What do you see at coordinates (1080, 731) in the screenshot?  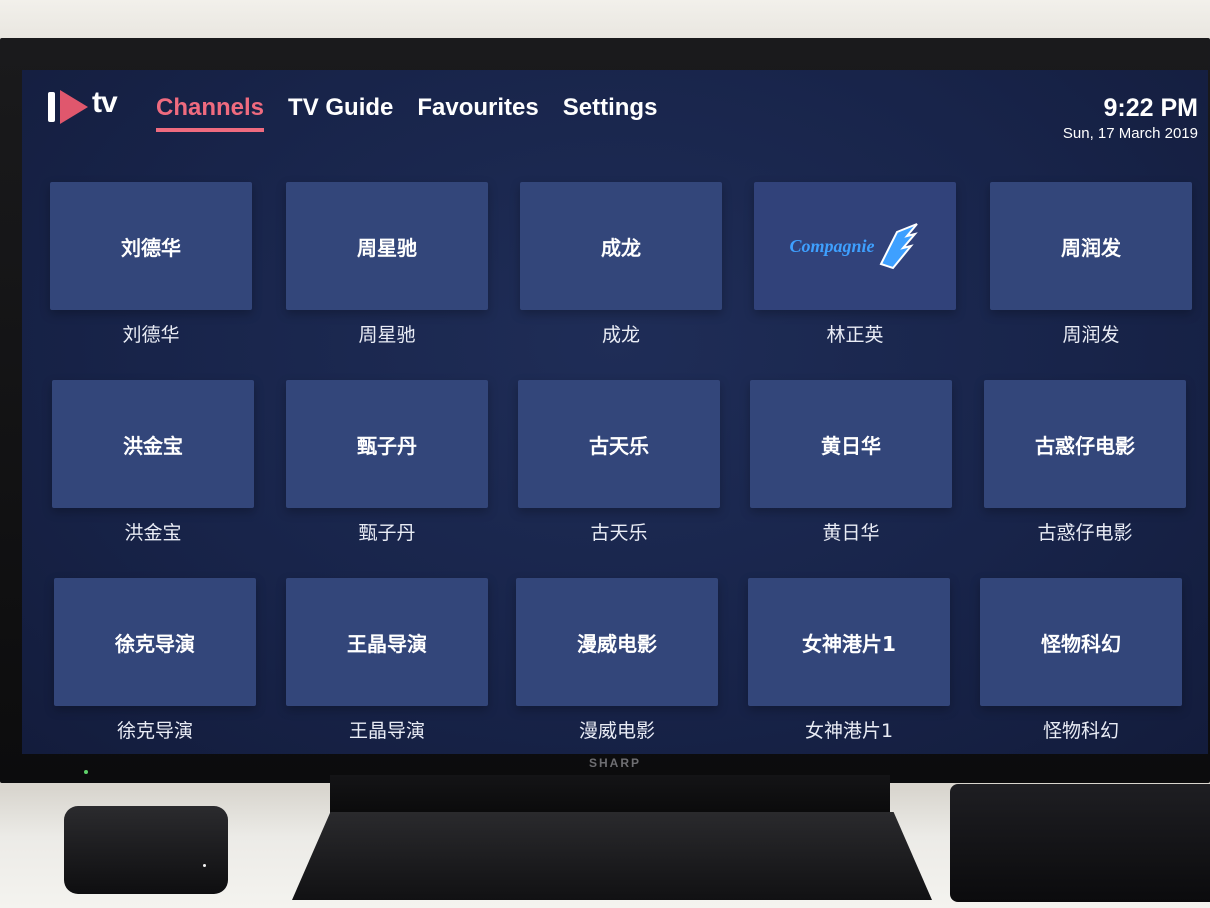 I see `channel-caption: 怪物科幻` at bounding box center [1080, 731].